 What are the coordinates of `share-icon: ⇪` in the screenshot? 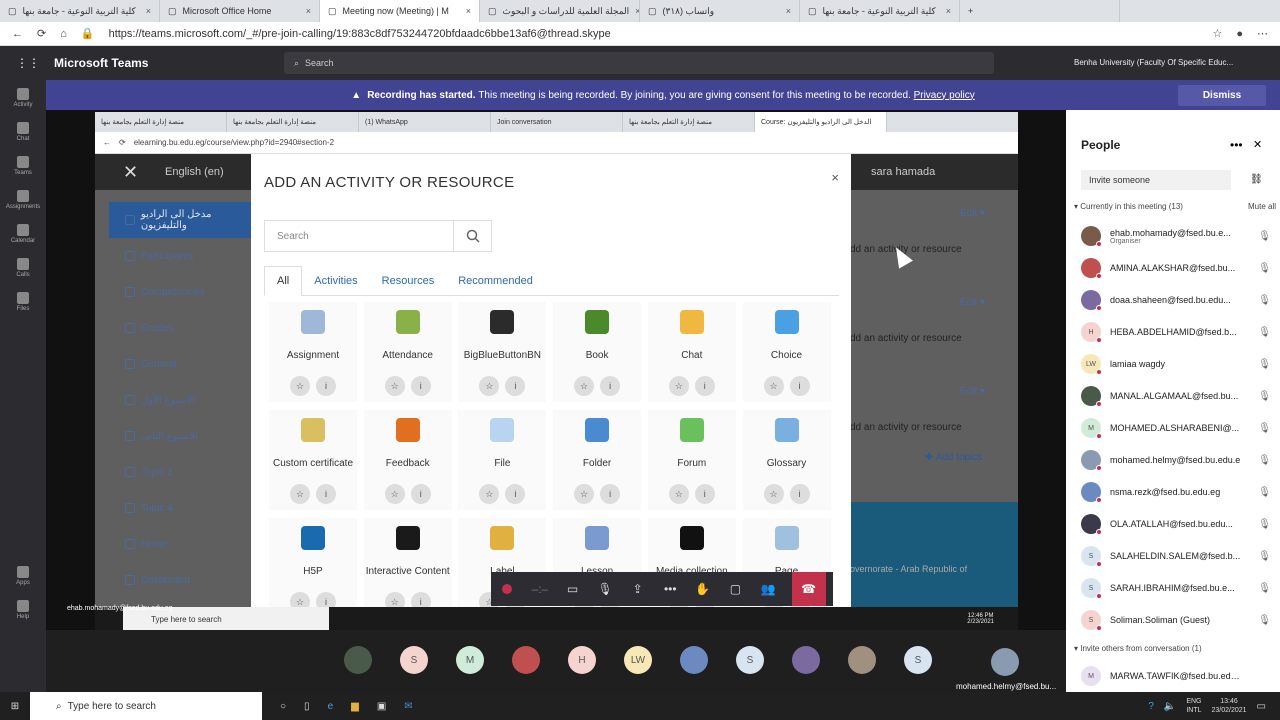 It's located at (638, 589).